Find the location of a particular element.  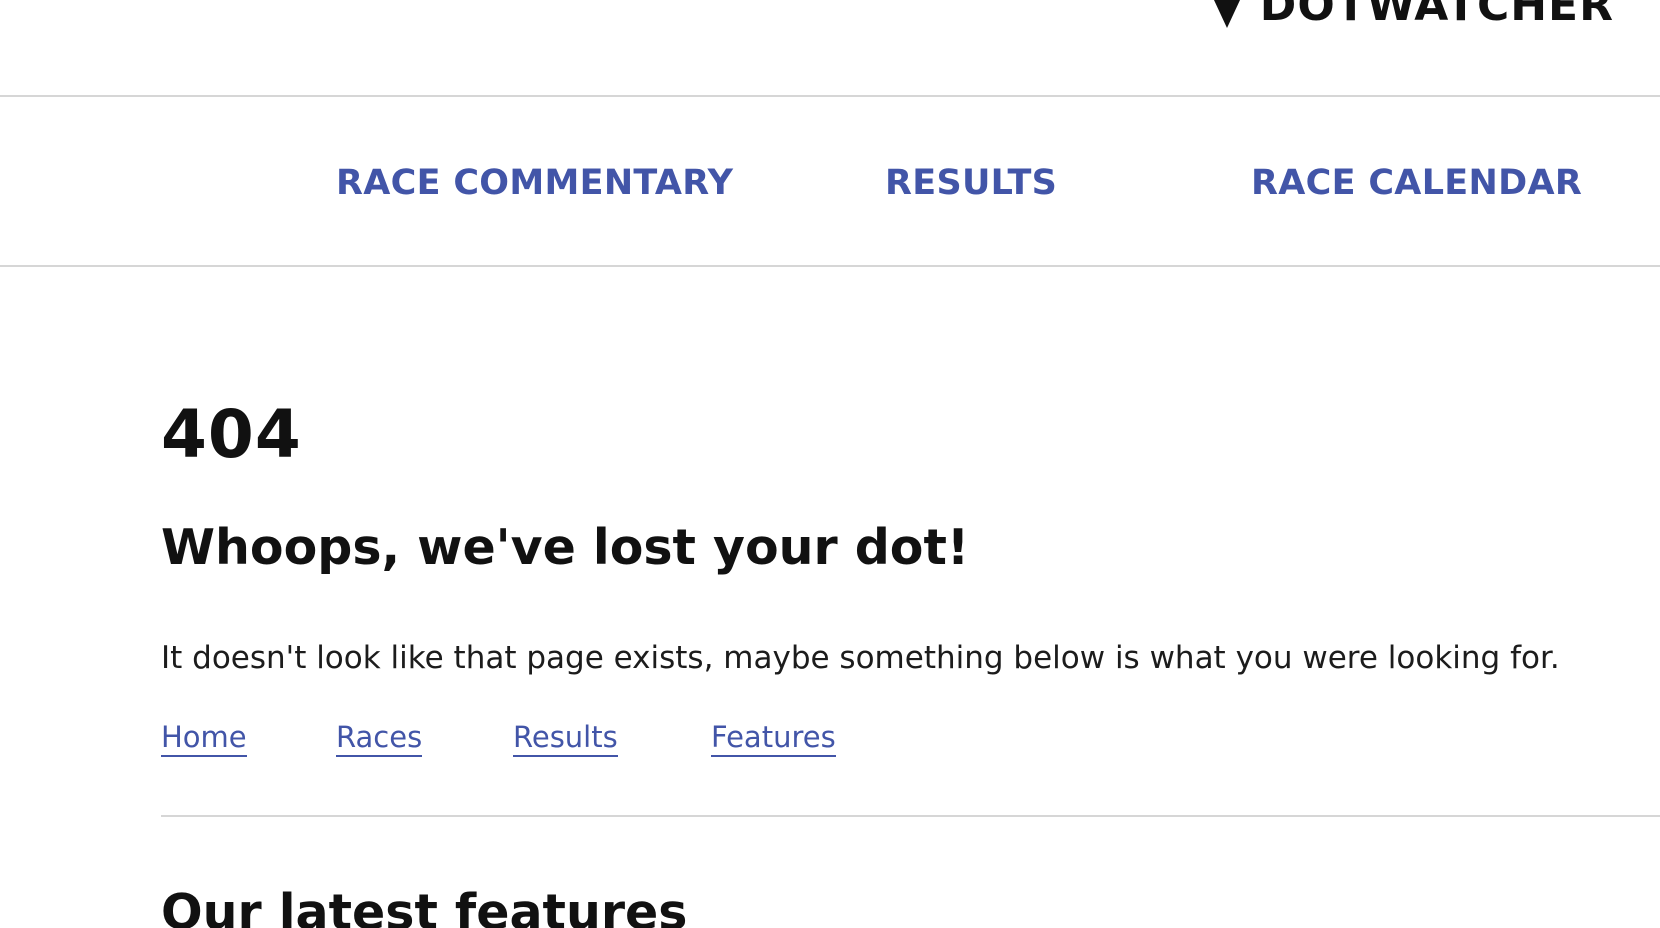

link-home: Home is located at coordinates (204, 738).